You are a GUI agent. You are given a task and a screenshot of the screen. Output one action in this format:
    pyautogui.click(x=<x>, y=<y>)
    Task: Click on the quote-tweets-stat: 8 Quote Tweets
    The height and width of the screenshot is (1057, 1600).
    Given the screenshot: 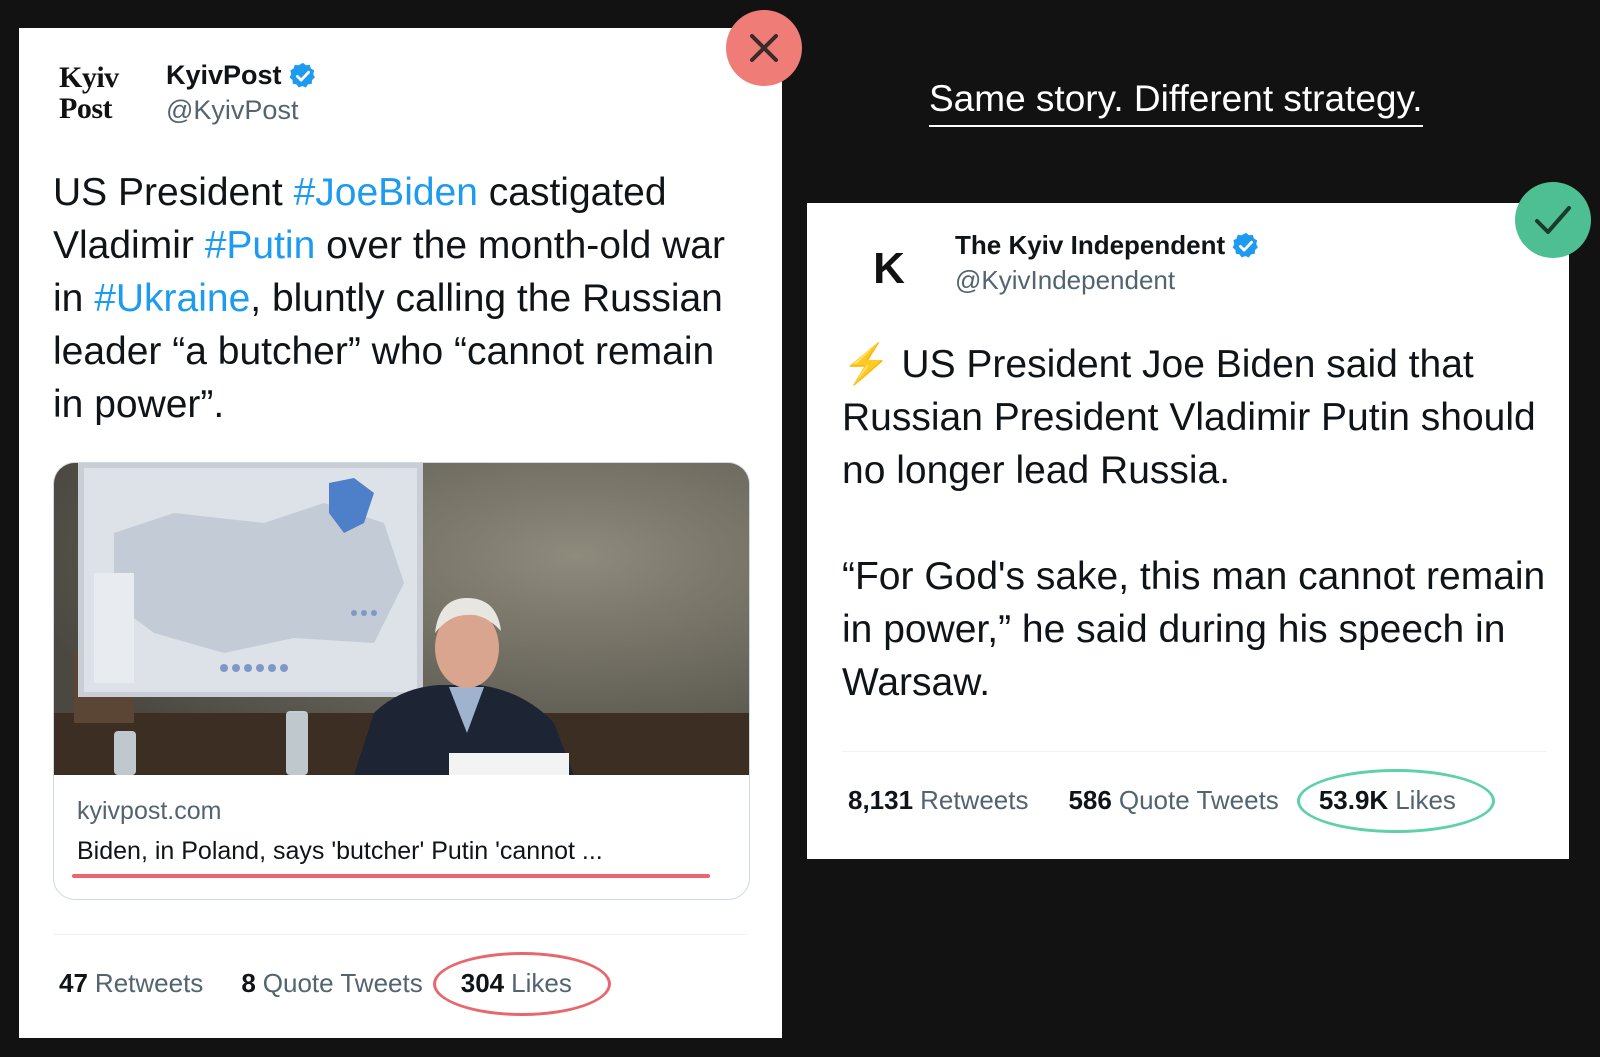 What is the action you would take?
    pyautogui.click(x=331, y=983)
    